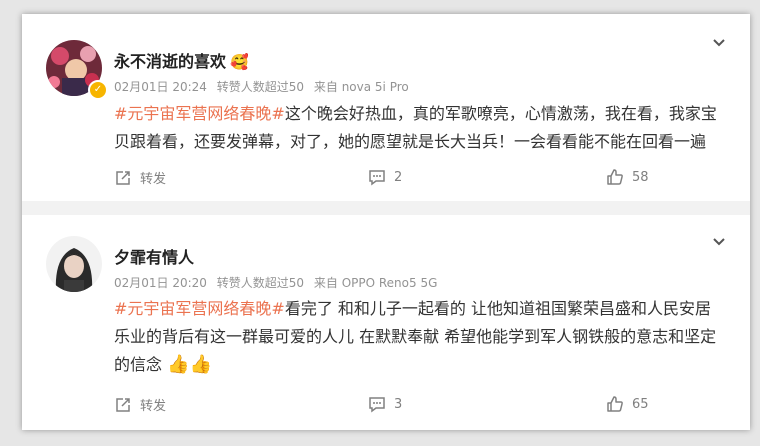 The height and width of the screenshot is (446, 760). I want to click on avatar, so click(74, 264).